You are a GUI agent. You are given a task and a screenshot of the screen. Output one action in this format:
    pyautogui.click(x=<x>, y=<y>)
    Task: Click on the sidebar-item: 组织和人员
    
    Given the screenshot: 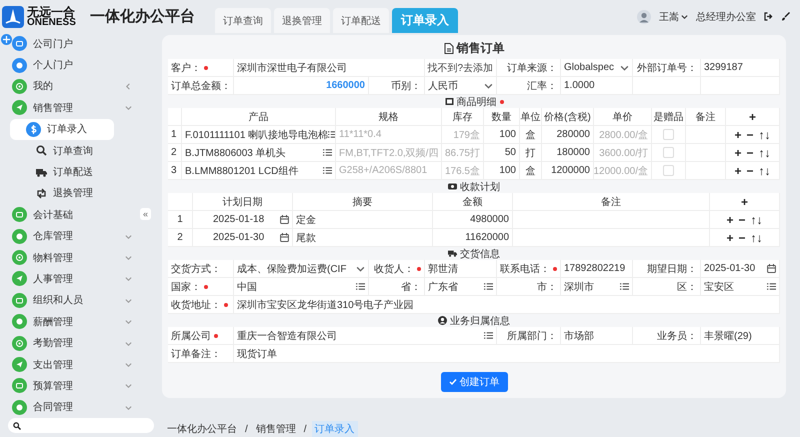 What is the action you would take?
    pyautogui.click(x=68, y=301)
    